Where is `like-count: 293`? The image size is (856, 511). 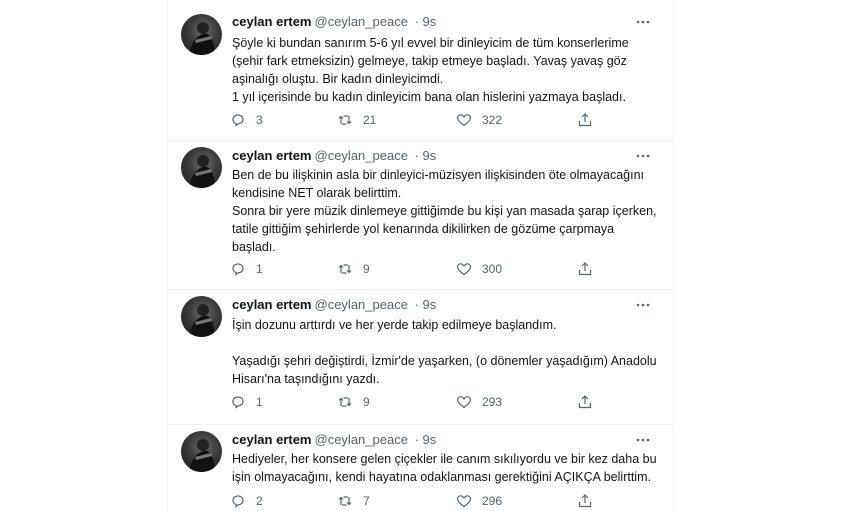 like-count: 293 is located at coordinates (492, 402).